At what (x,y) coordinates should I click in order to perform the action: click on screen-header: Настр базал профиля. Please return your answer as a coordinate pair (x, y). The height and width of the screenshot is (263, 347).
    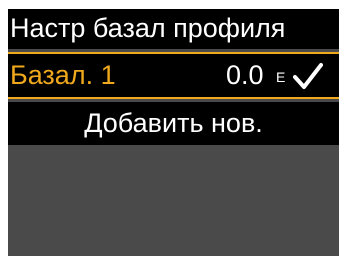
    Looking at the image, I should click on (173, 29).